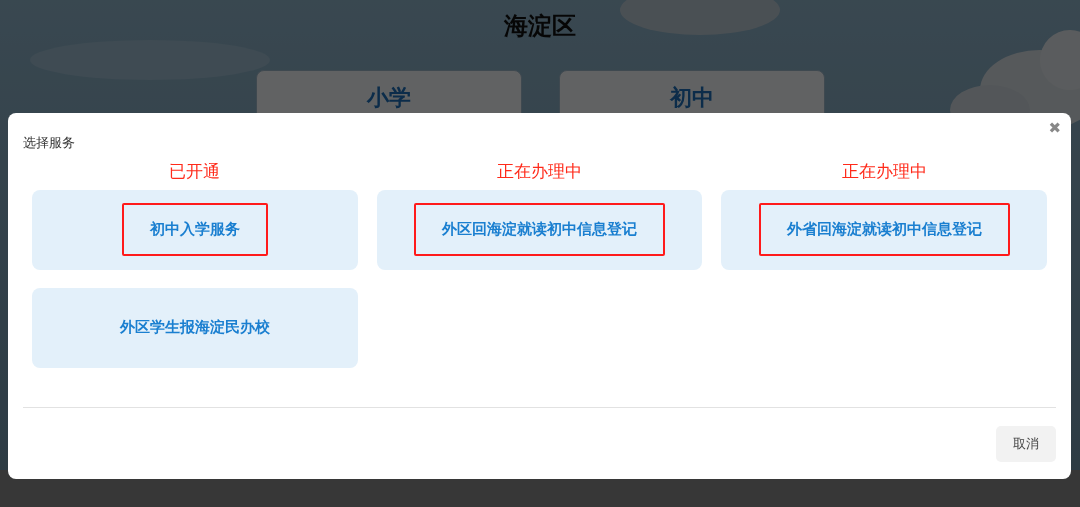 The height and width of the screenshot is (507, 1080). What do you see at coordinates (49, 143) in the screenshot?
I see `dialog-title: 选择服务` at bounding box center [49, 143].